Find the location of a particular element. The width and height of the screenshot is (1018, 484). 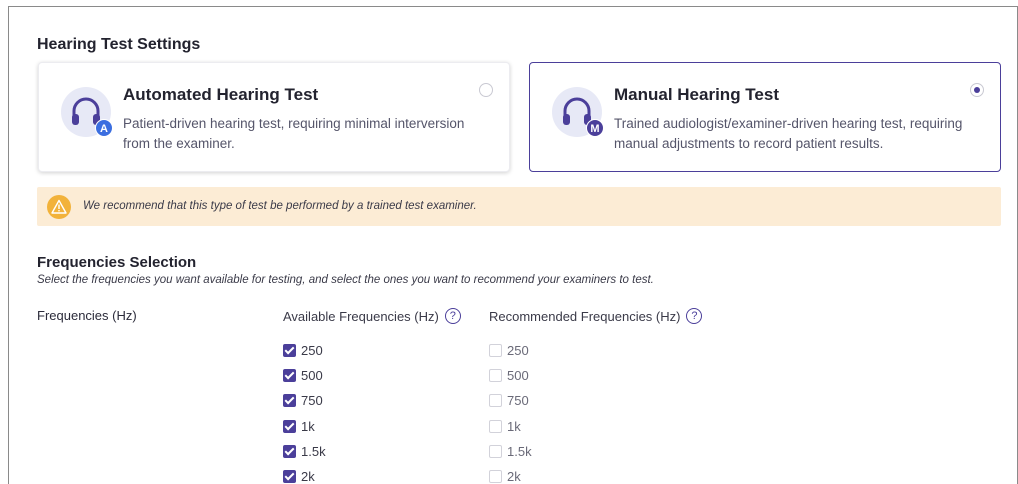

available-frequency-2k: 2k is located at coordinates (304, 474).